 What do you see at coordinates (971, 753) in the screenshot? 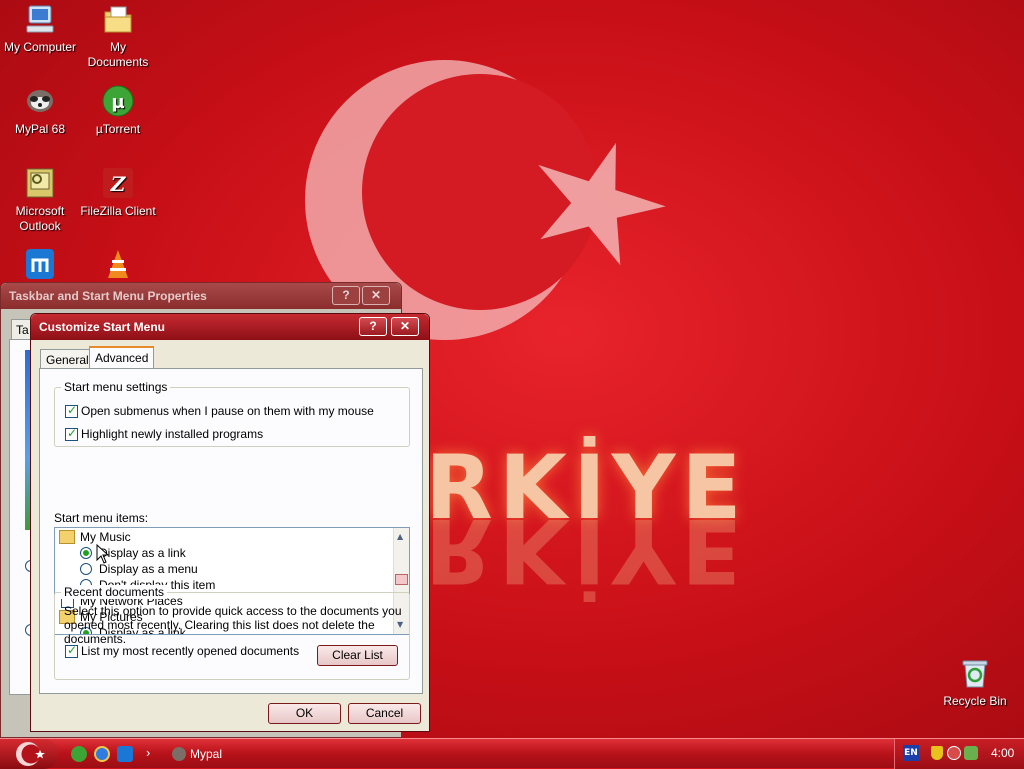
I see `network-icon` at bounding box center [971, 753].